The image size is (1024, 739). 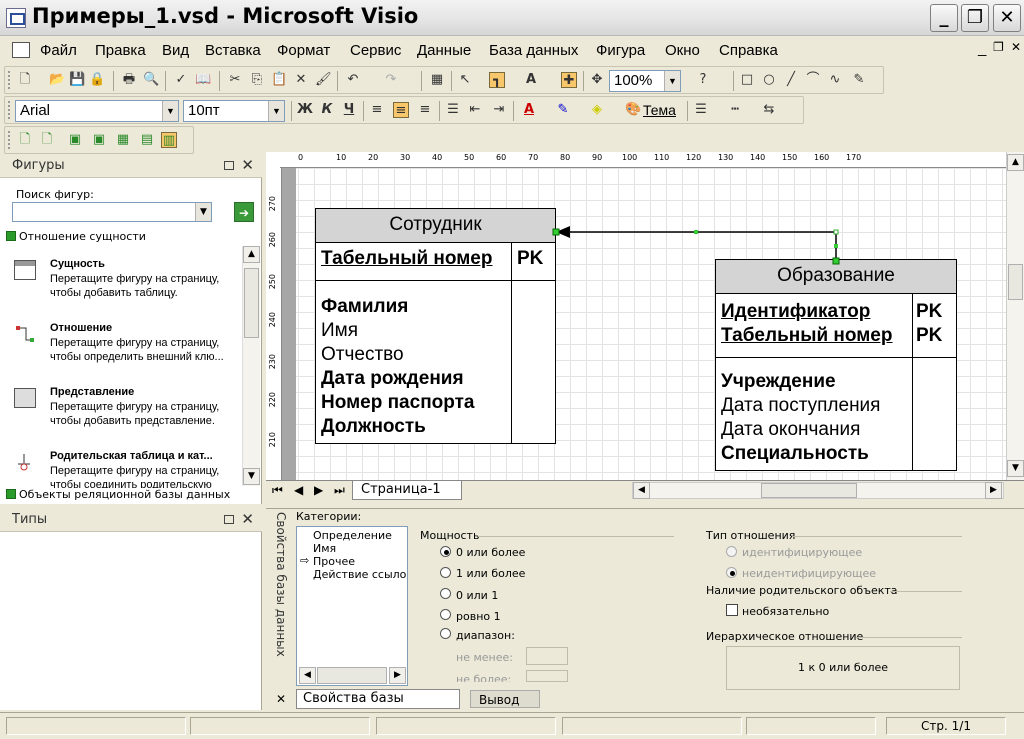 I want to click on connection-point-icon: ✚, so click(x=569, y=80).